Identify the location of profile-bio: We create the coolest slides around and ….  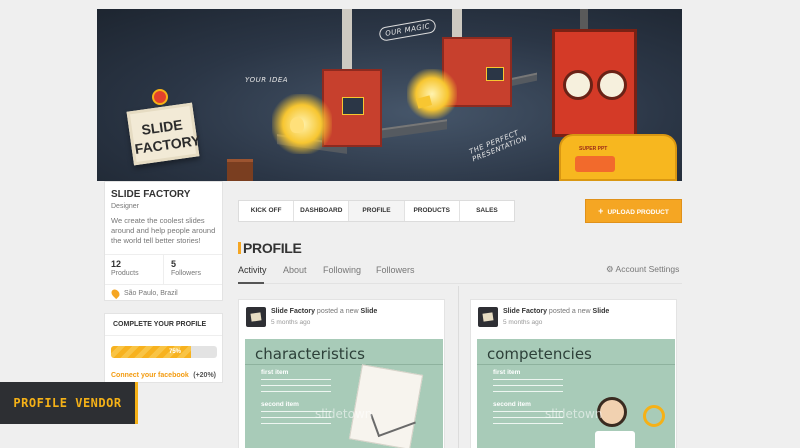
(163, 230).